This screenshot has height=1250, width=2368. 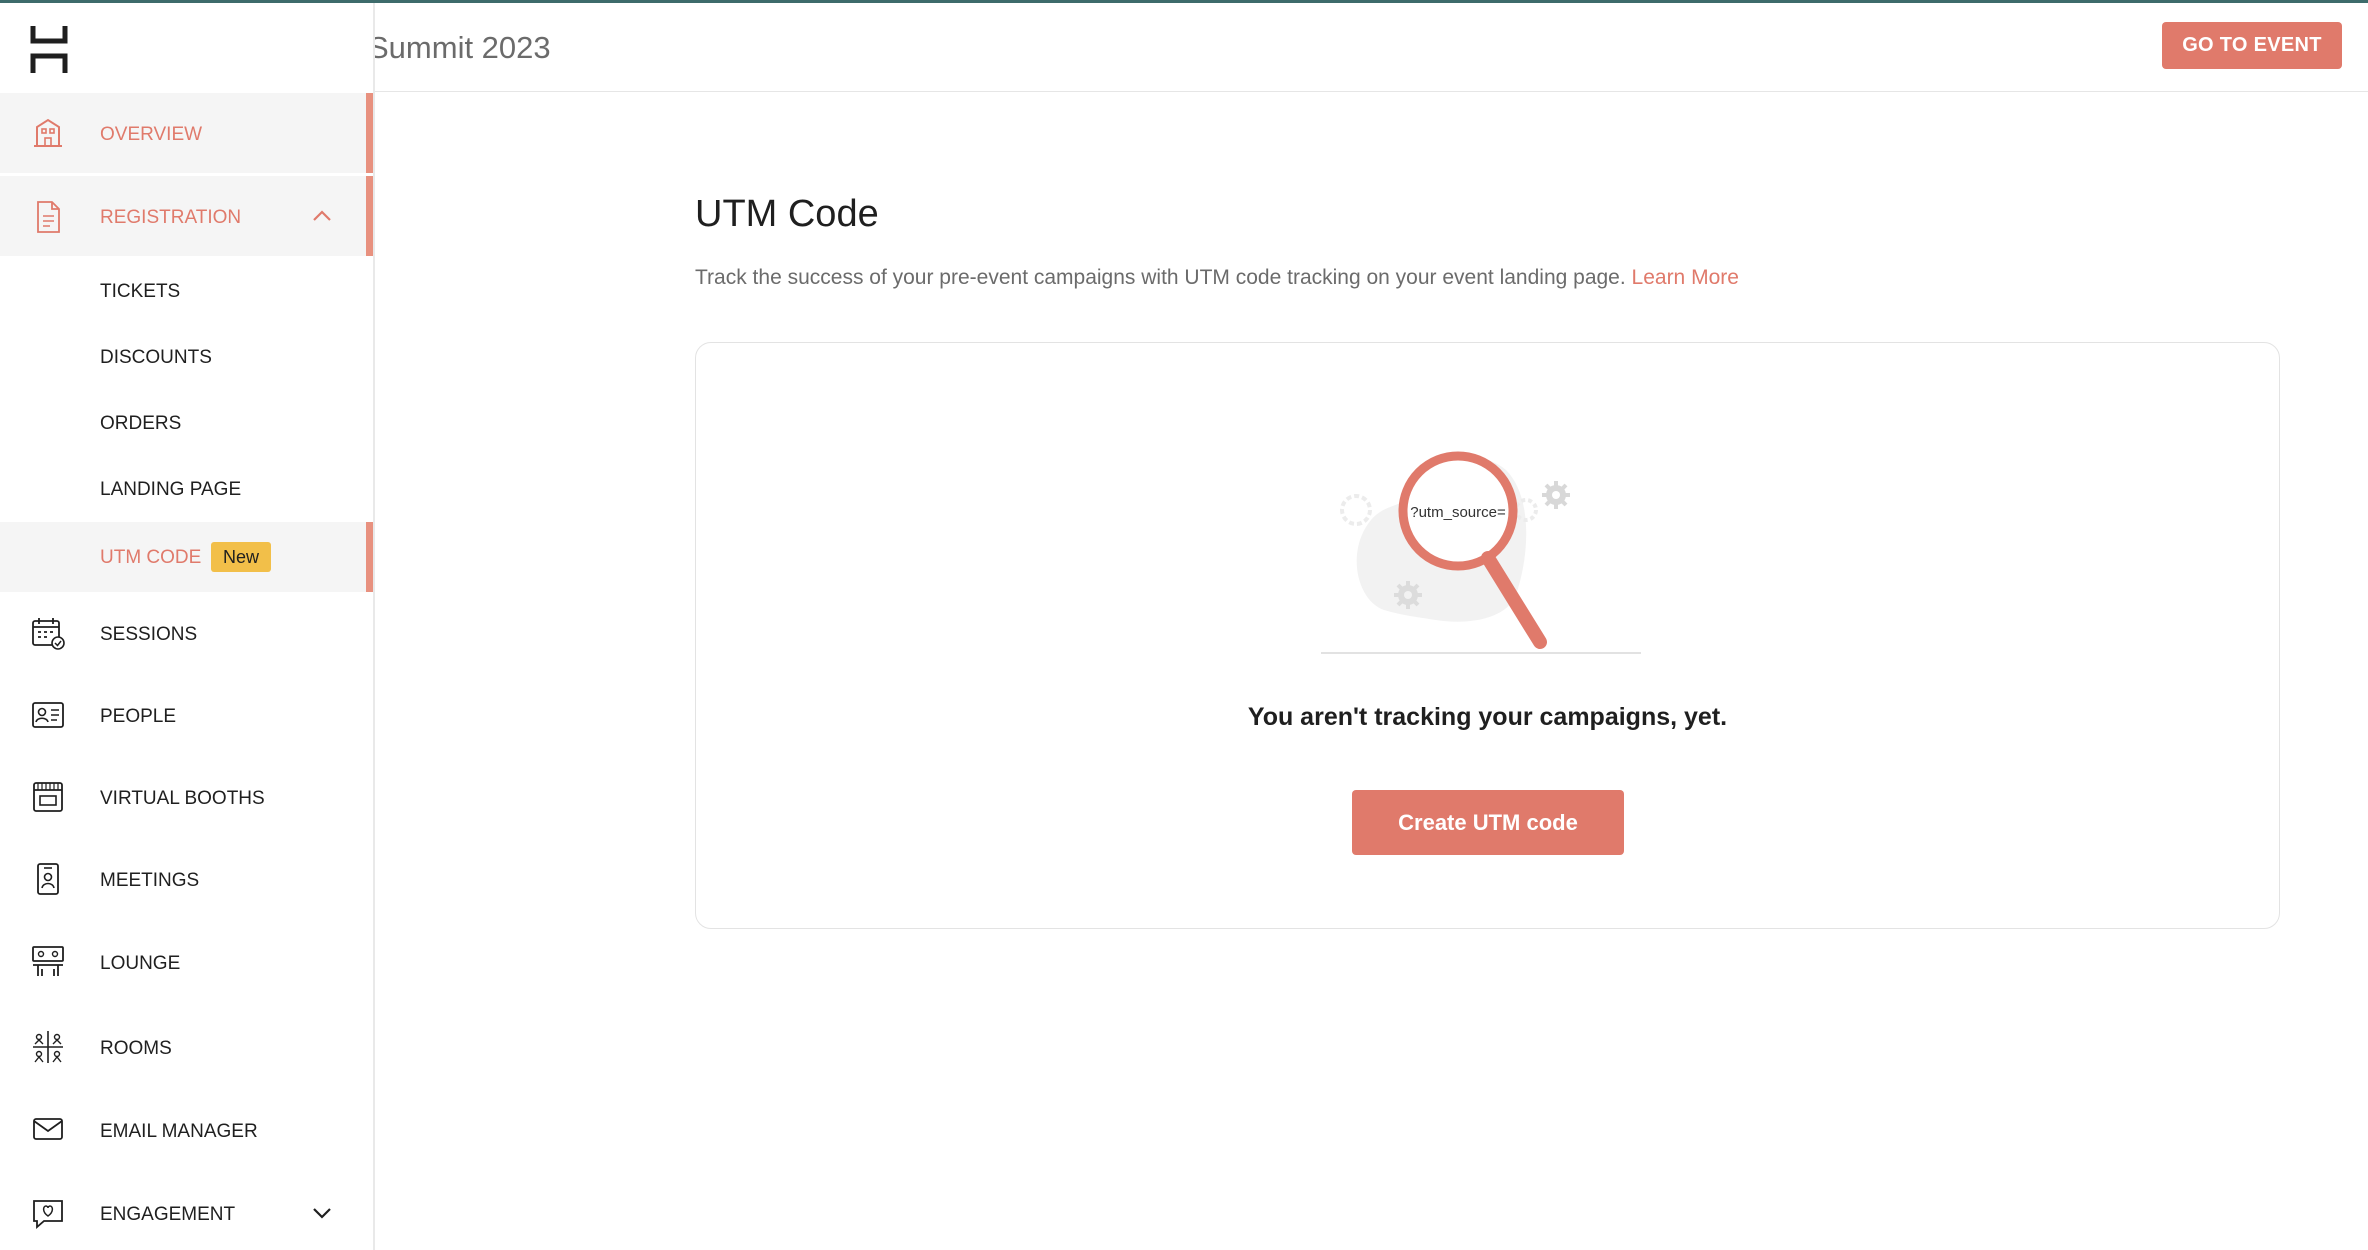 I want to click on sidebar-item-utm-code: UTM CODE New, so click(x=186, y=557).